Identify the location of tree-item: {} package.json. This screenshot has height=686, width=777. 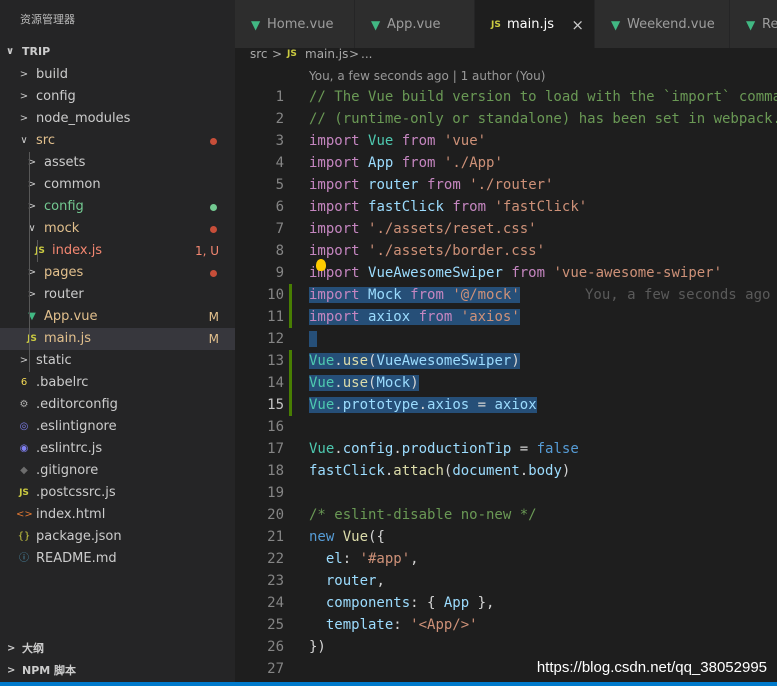
(117, 537).